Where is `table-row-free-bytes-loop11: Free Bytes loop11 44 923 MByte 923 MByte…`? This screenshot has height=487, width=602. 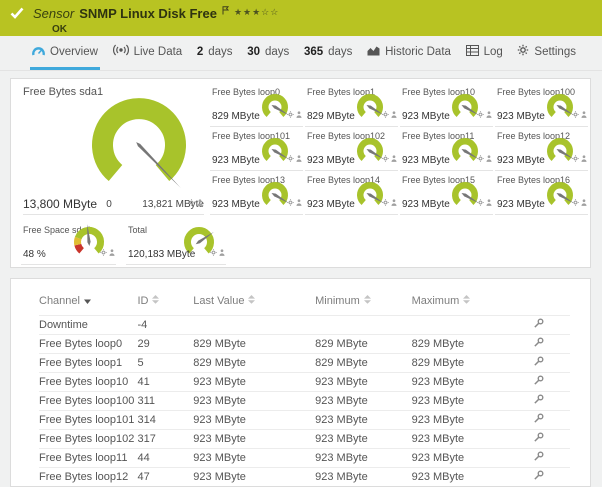
table-row-free-bytes-loop11: Free Bytes loop11 44 923 MByte 923 MByte… is located at coordinates (304, 457).